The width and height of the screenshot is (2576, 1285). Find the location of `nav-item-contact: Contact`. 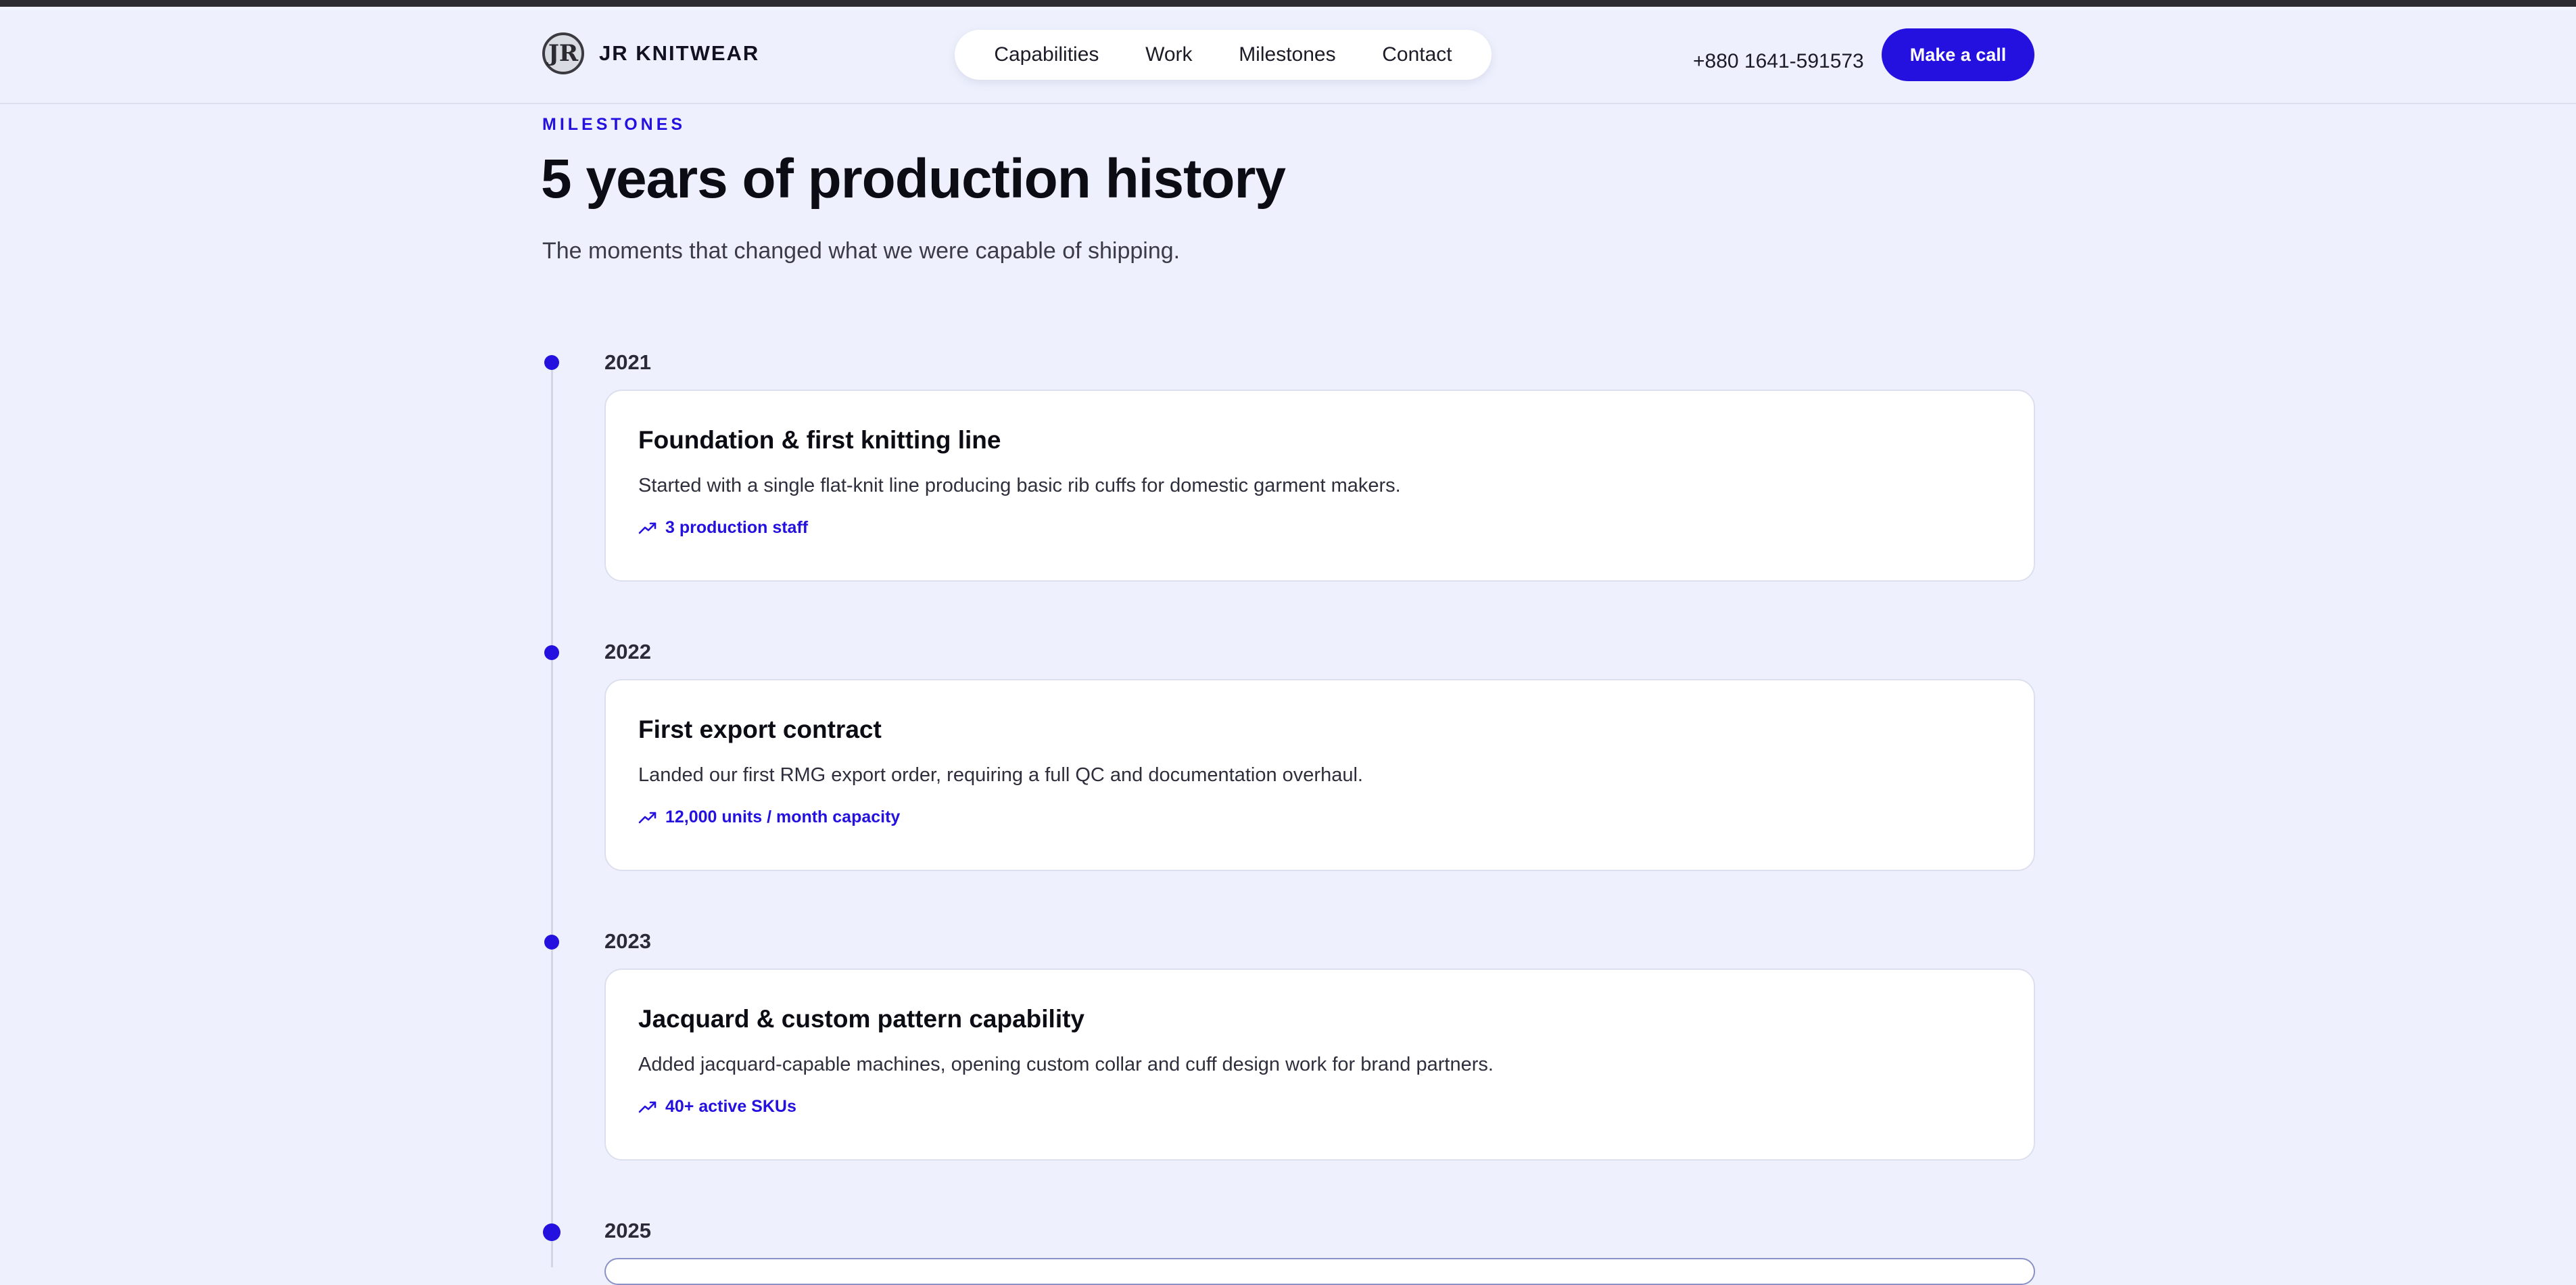

nav-item-contact: Contact is located at coordinates (1417, 54).